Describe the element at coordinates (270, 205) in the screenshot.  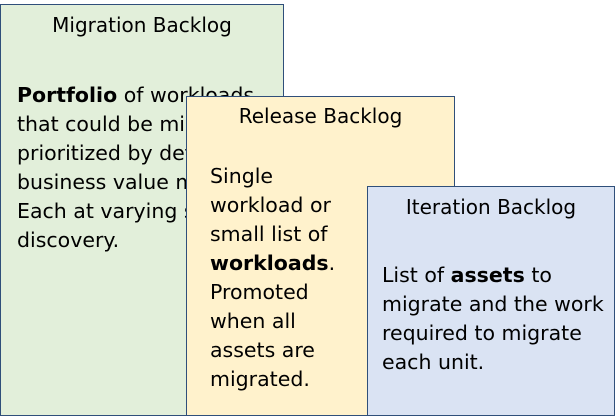
I see `release-backlog-text-start: Single workload or small list of` at that location.